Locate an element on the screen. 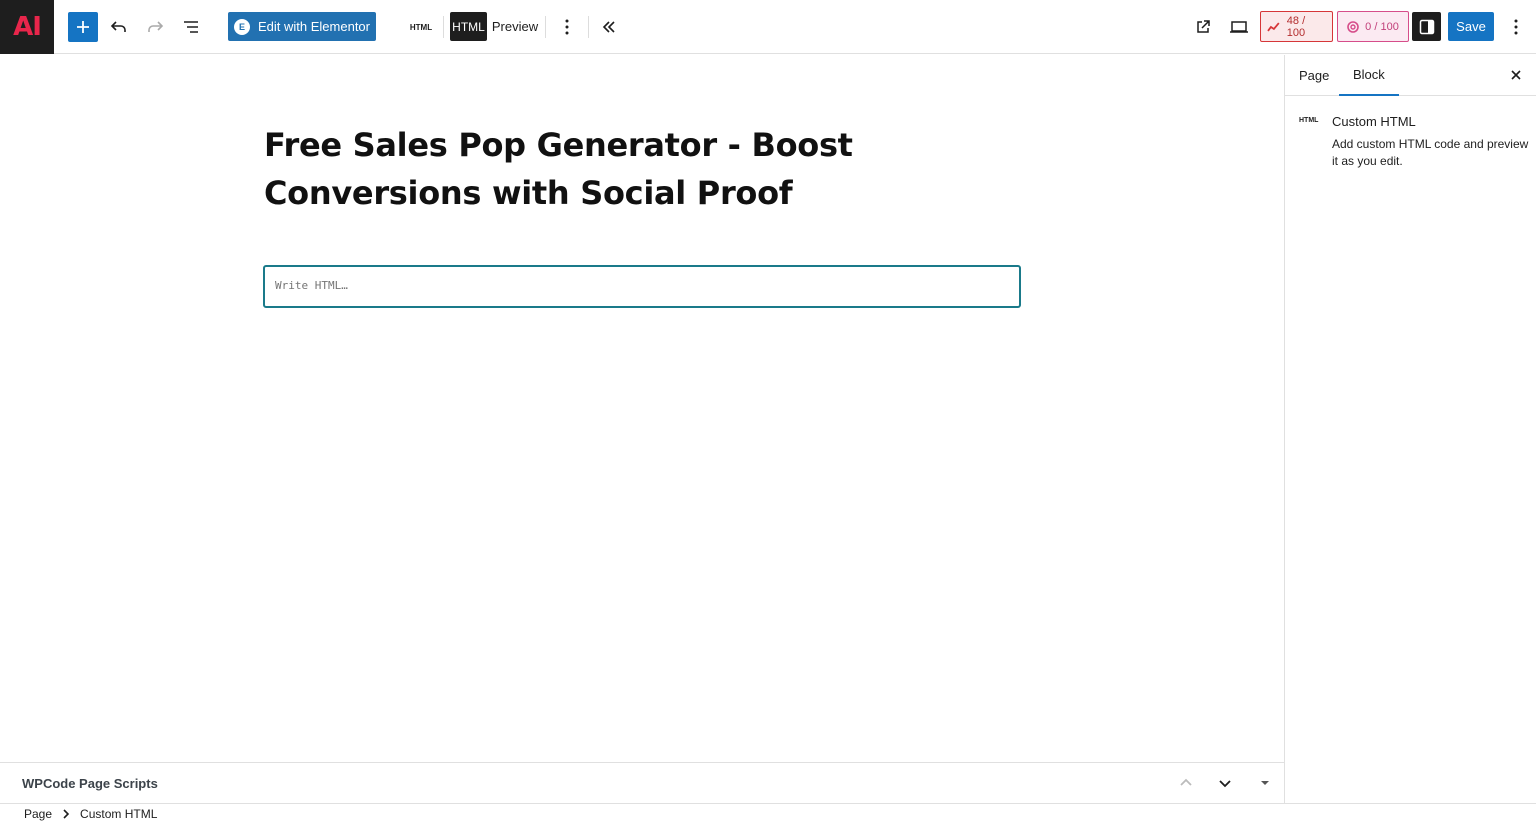  readability-score-button: 0 / 100 is located at coordinates (1373, 26).